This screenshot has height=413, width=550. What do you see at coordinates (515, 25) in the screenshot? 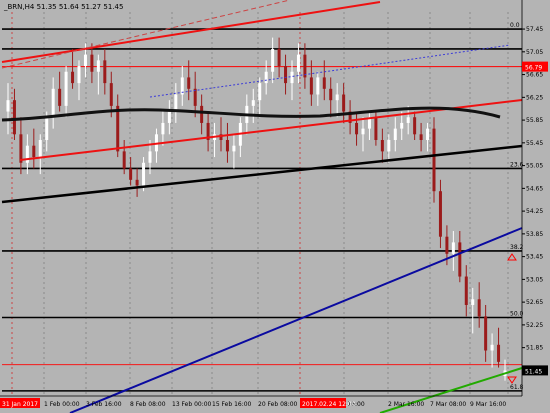
I see `fib-level-label: 0.0` at bounding box center [515, 25].